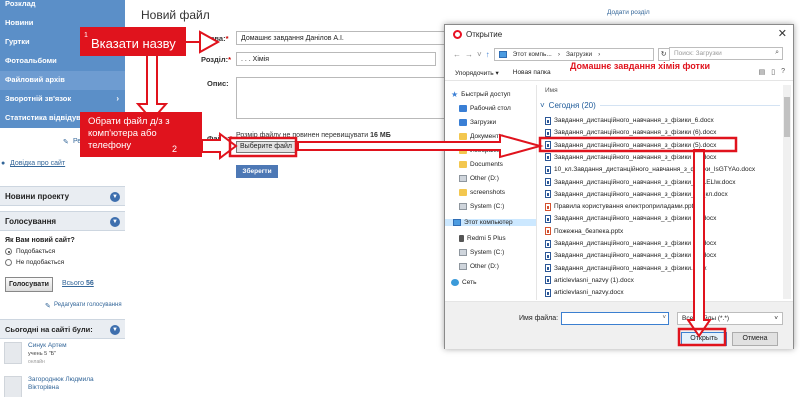  What do you see at coordinates (783, 72) in the screenshot?
I see `help-icon: ?` at bounding box center [783, 72].